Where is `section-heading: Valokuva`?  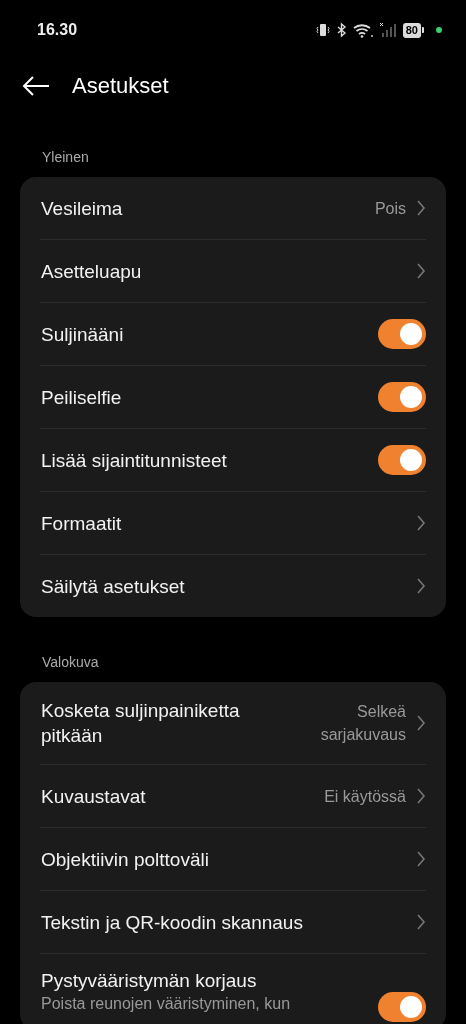 section-heading: Valokuva is located at coordinates (70, 662).